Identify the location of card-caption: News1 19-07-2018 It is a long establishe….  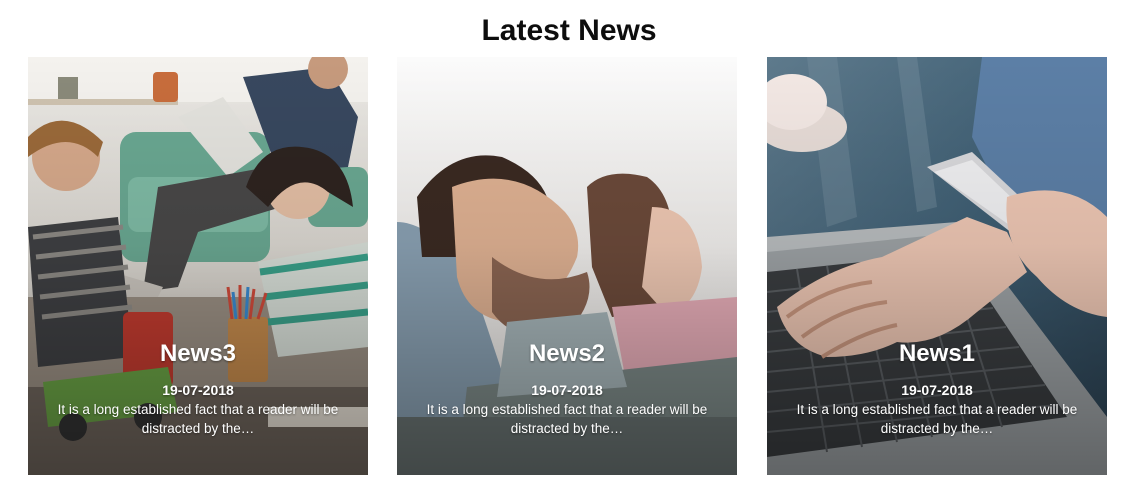
(937, 387).